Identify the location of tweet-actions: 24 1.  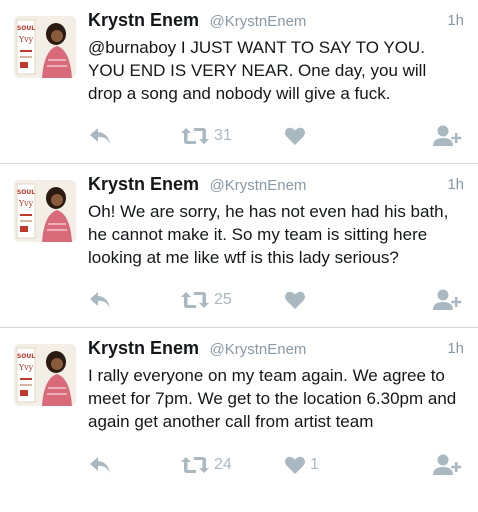
(239, 465).